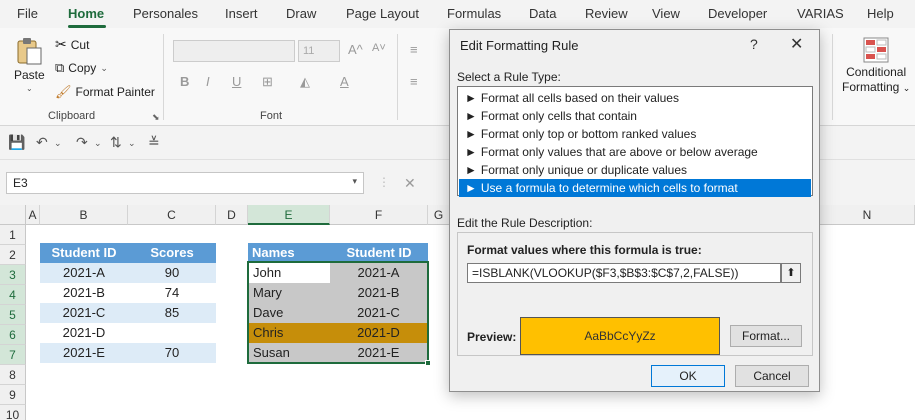  Describe the element at coordinates (105, 92) in the screenshot. I see `format-painter-button: 🖌 Format Painter` at that location.